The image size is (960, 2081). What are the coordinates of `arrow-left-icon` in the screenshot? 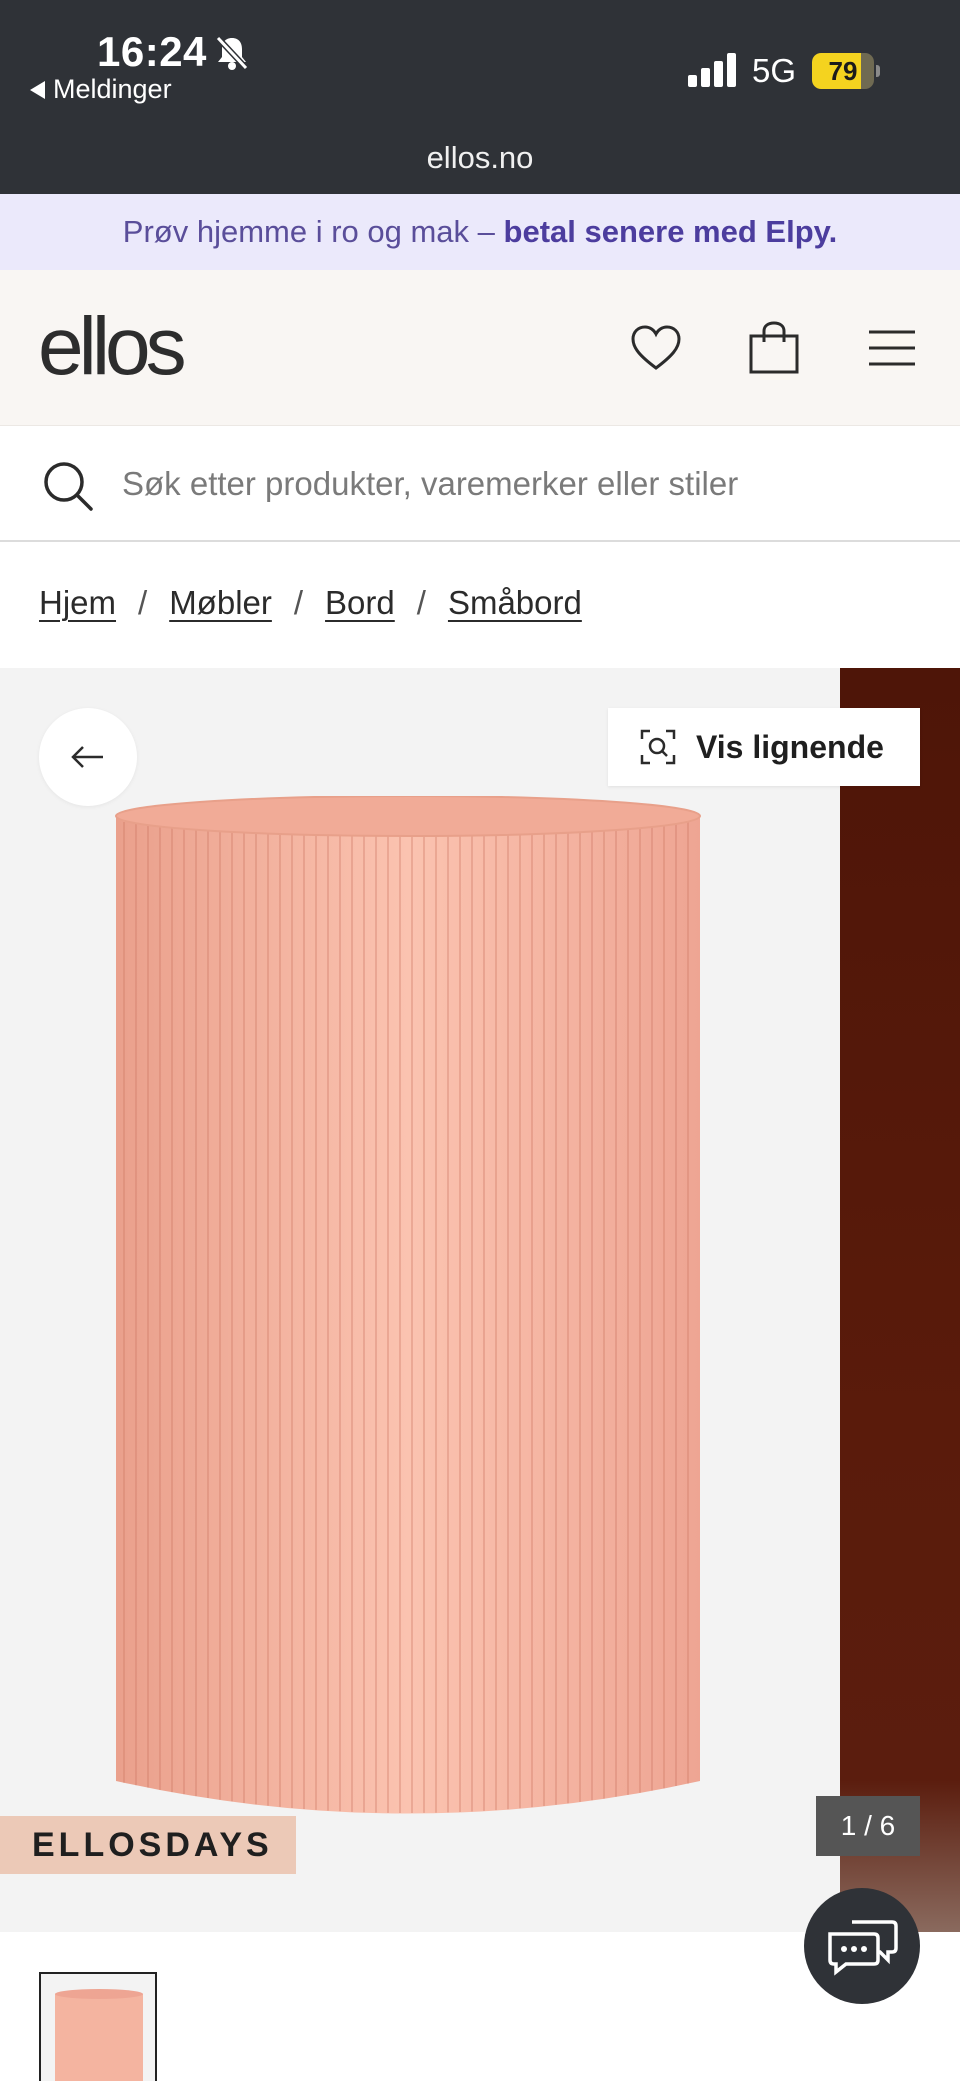 It's located at (87, 757).